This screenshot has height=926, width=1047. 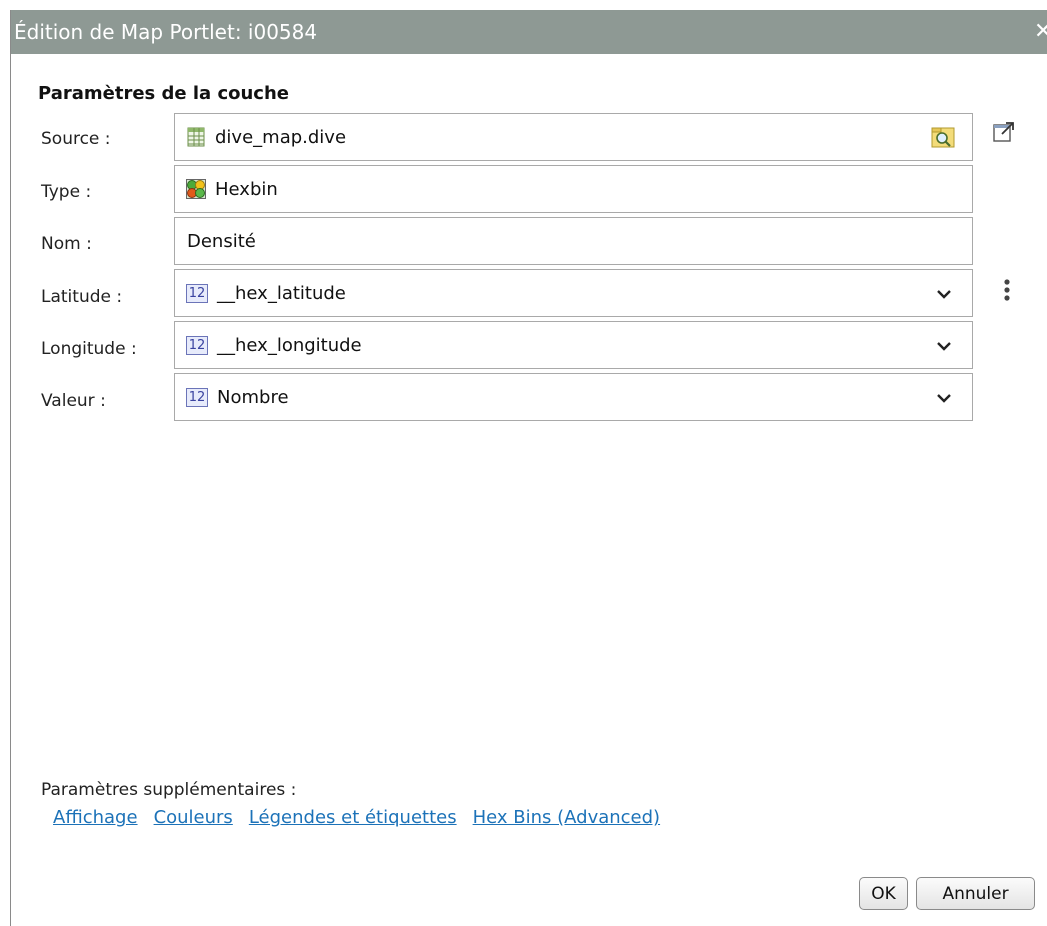 What do you see at coordinates (166, 32) in the screenshot?
I see `dialog-title: Édition de Map Portlet: i00584` at bounding box center [166, 32].